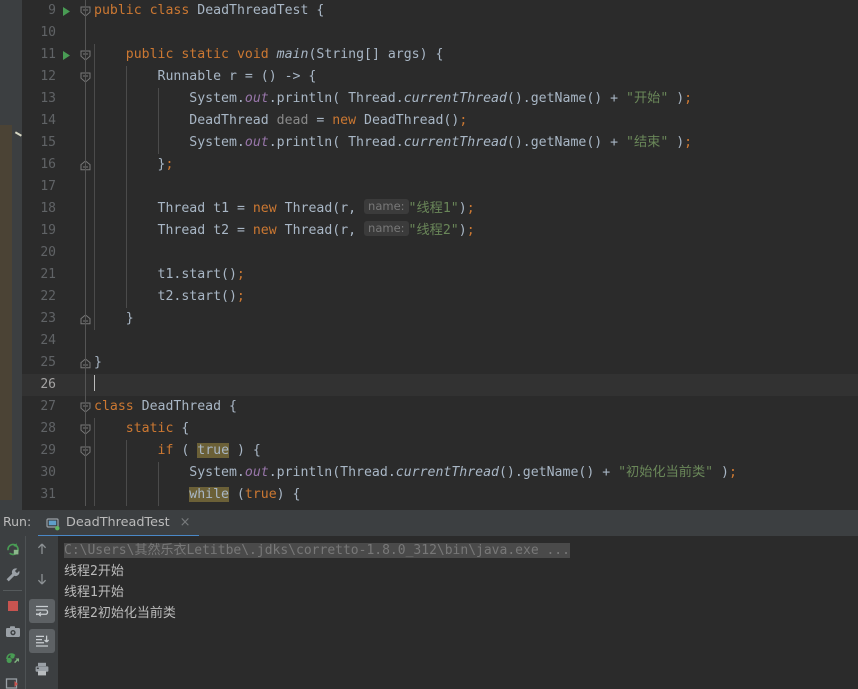  What do you see at coordinates (48, 406) in the screenshot?
I see `line-number: 27` at bounding box center [48, 406].